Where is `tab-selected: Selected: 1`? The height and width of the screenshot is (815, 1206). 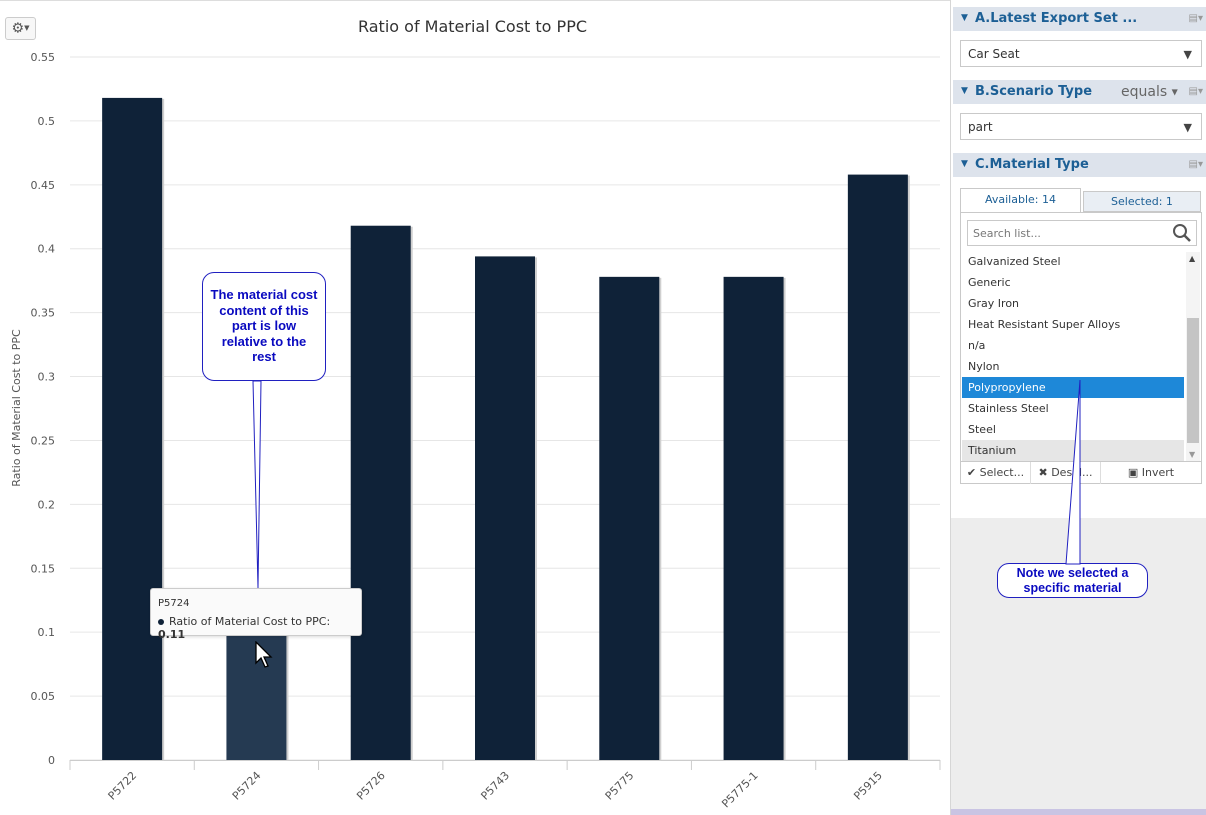
tab-selected: Selected: 1 is located at coordinates (1142, 201).